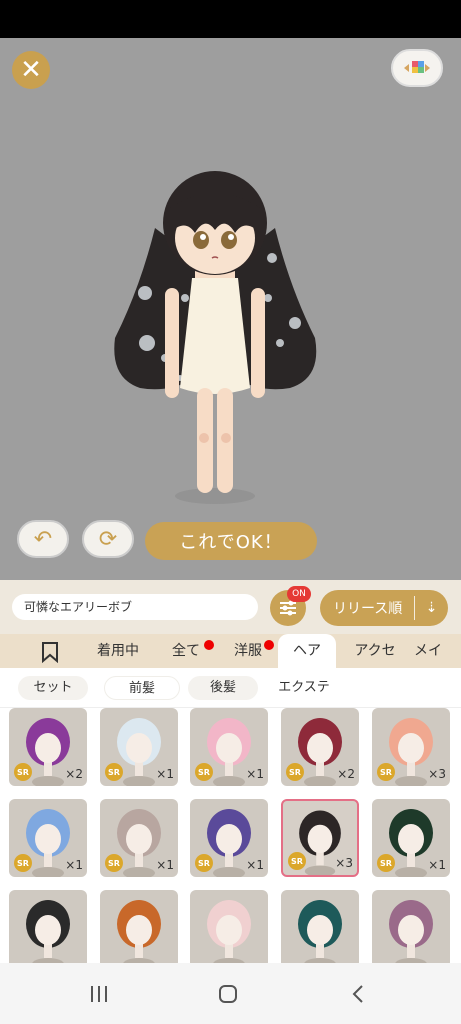  Describe the element at coordinates (53, 688) in the screenshot. I see `subtab-set: セット` at that location.